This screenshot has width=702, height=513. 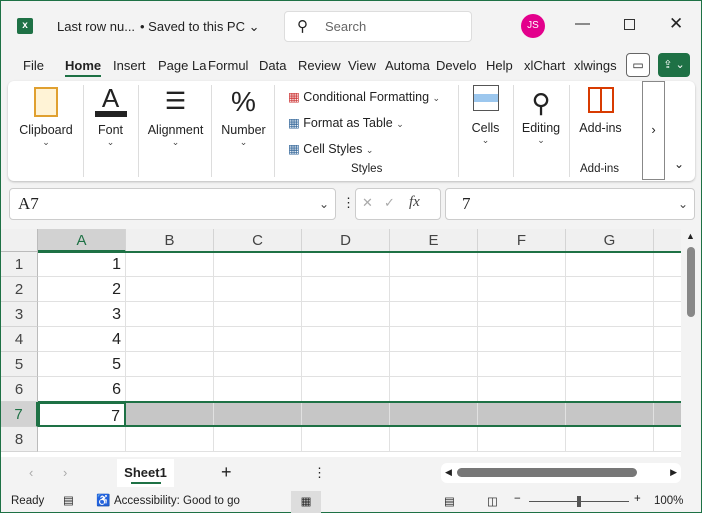 What do you see at coordinates (319, 65) in the screenshot?
I see `tab-review: Review` at bounding box center [319, 65].